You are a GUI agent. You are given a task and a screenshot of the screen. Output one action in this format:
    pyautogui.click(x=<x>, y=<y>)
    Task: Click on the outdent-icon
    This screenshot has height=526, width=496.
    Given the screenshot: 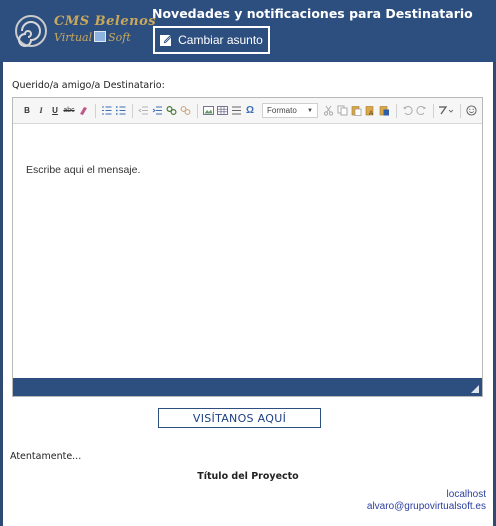 What is the action you would take?
    pyautogui.click(x=143, y=111)
    